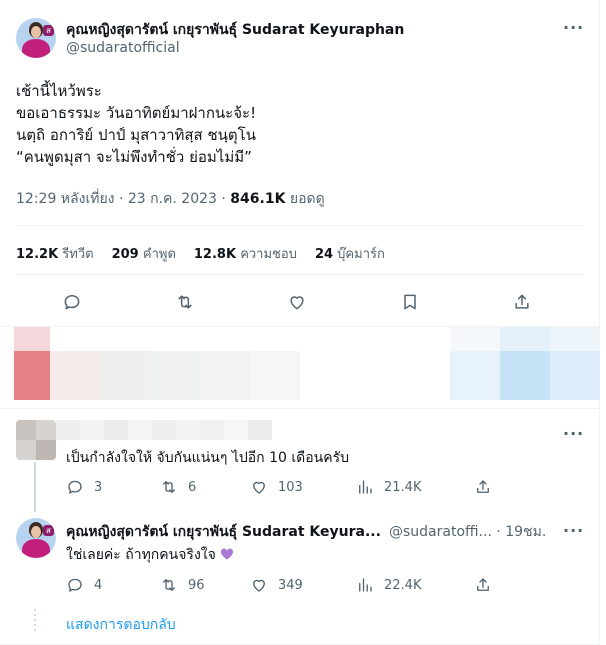  I want to click on view-count: 846.1K, so click(257, 199).